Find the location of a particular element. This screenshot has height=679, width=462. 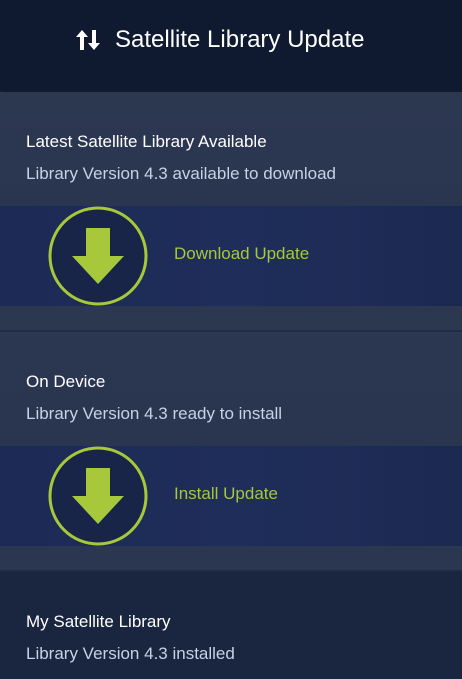

section-subtitle: Library Version 4.3 ready to install is located at coordinates (154, 413).